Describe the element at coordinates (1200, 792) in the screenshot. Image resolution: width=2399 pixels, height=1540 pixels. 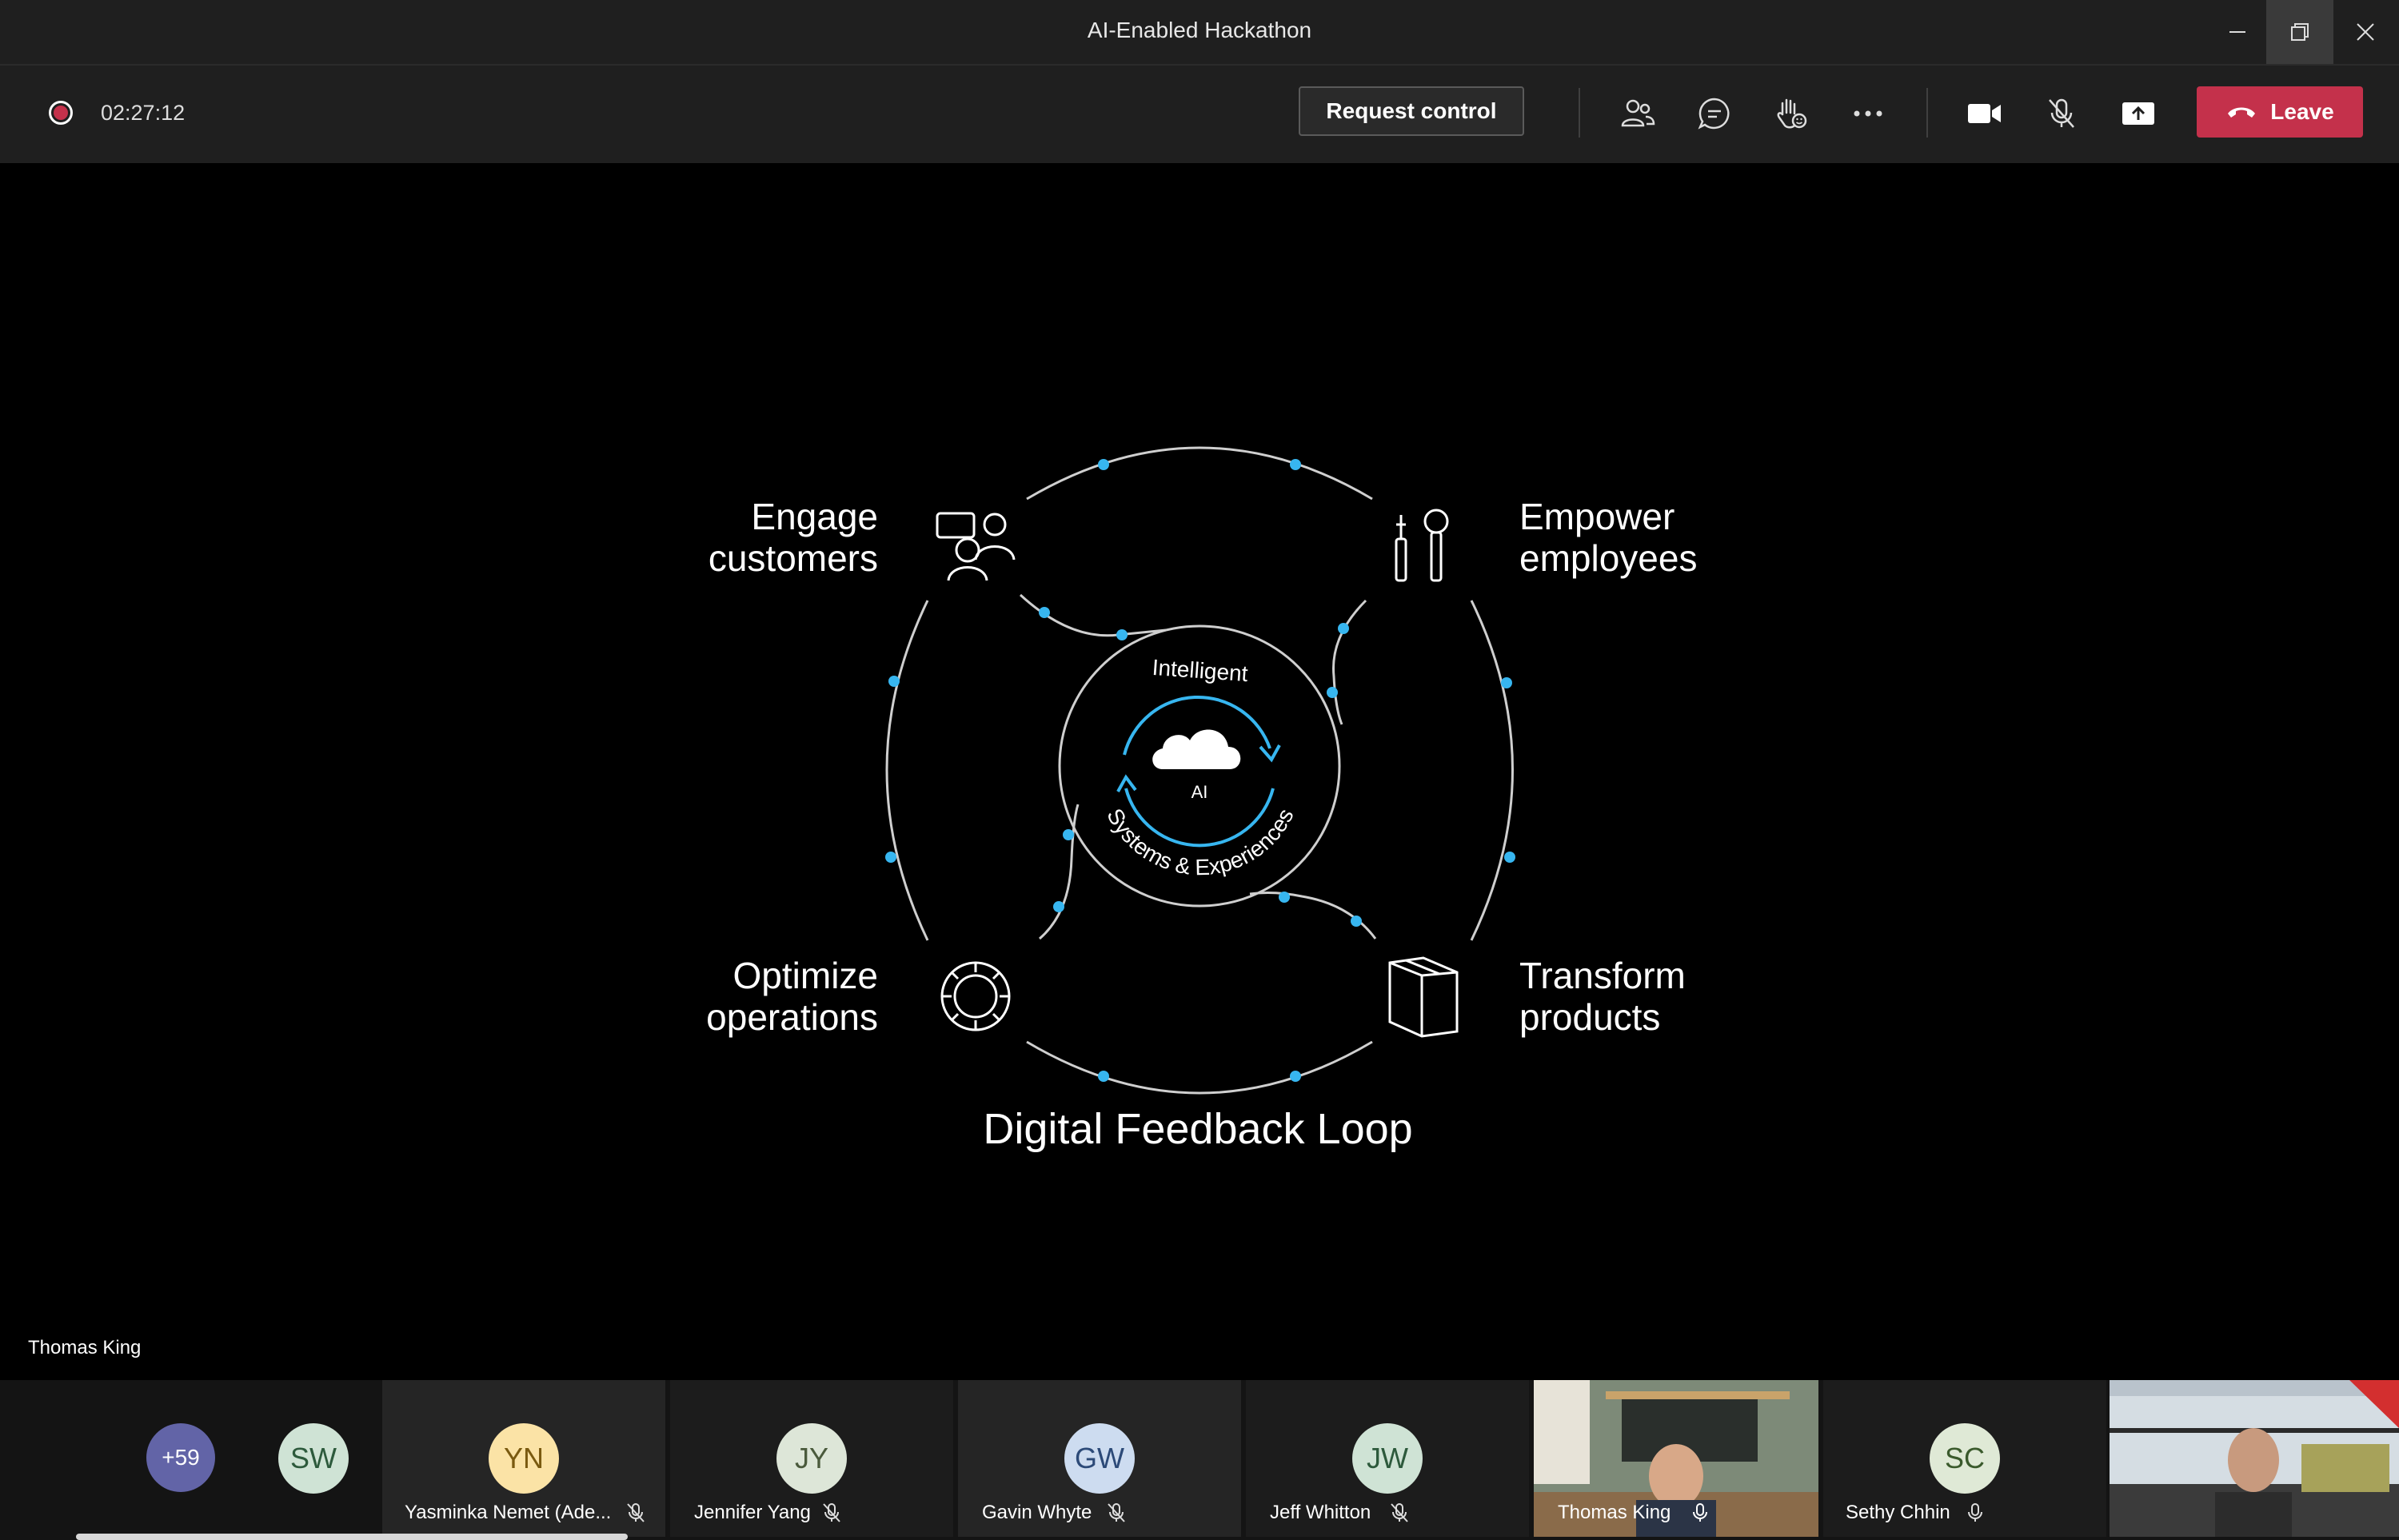
I see `center-label-ai: AI` at that location.